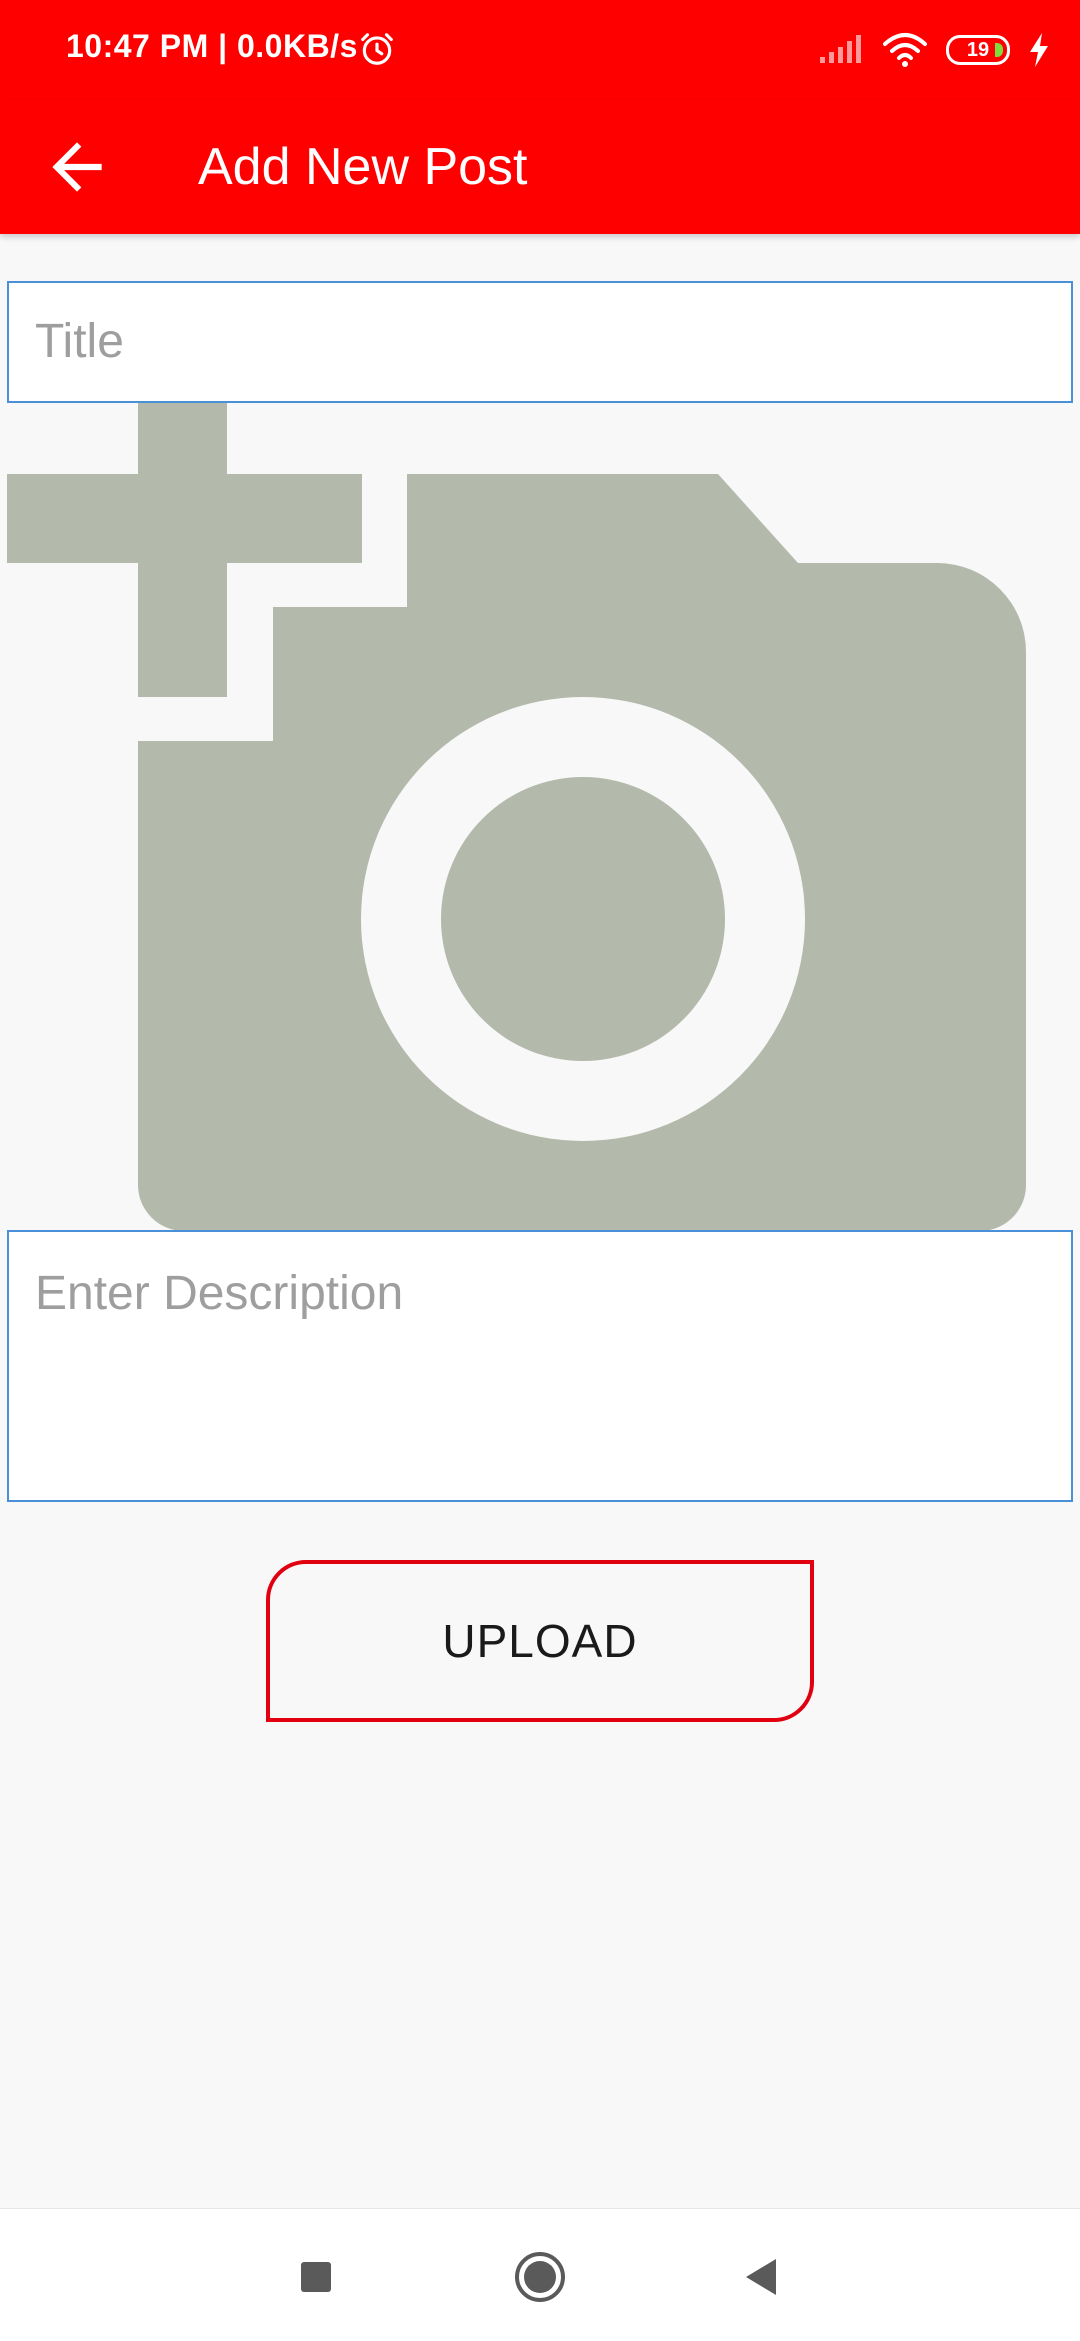 This screenshot has height=2341, width=1080. Describe the element at coordinates (212, 46) in the screenshot. I see `status-time: 10:47 PM | 0.0KB/s` at that location.